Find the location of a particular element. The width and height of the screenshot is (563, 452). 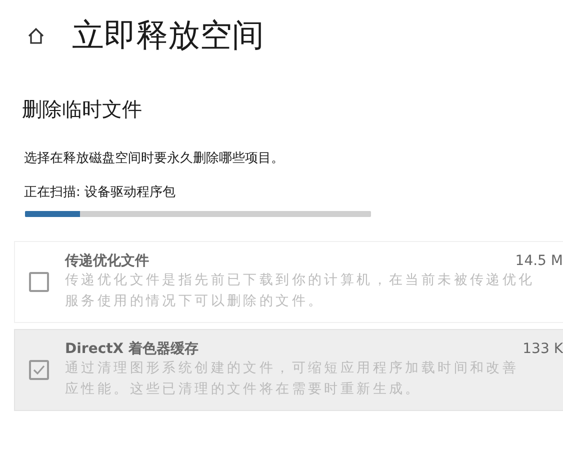

item-description: 服务使用的情况下可以删除的文件。 is located at coordinates (195, 301).